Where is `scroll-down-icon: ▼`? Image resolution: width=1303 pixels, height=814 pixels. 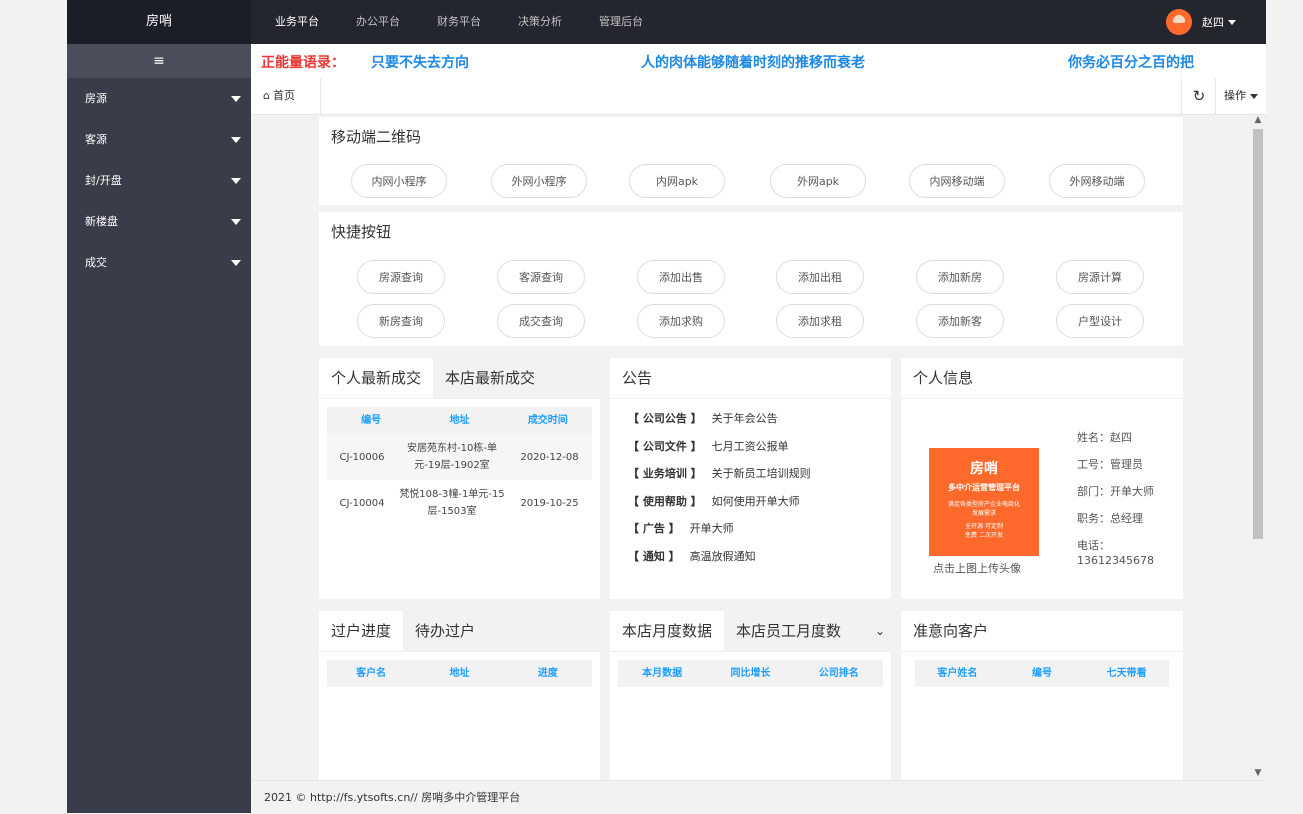 scroll-down-icon: ▼ is located at coordinates (1258, 773).